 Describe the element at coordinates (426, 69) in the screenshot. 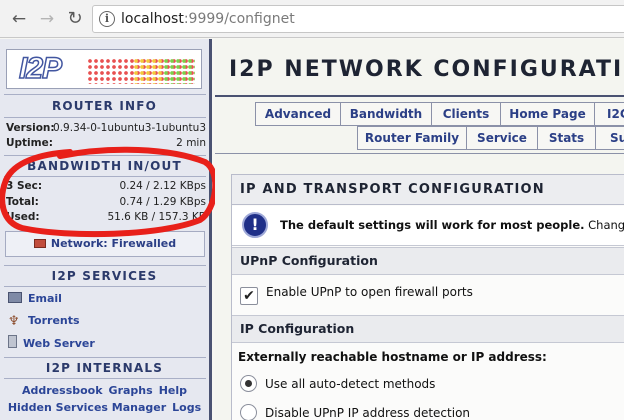

I see `page-title: I2P NETWORK CONFIGURATIO` at that location.